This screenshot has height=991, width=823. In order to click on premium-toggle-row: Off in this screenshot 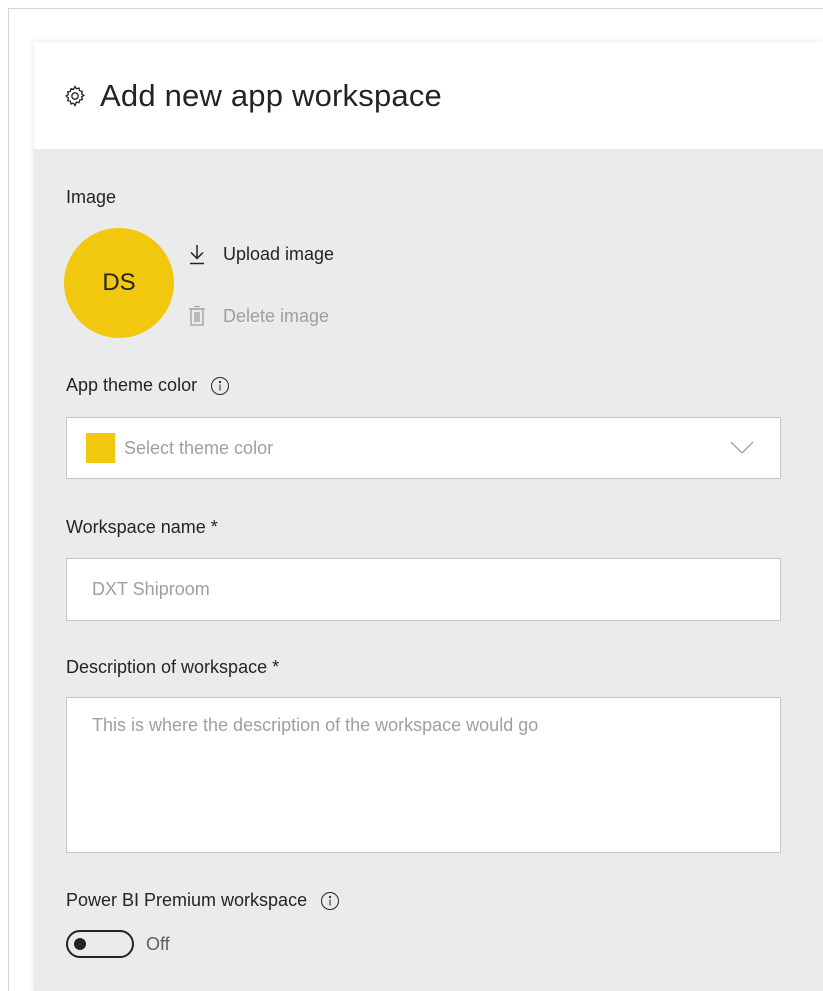, I will do `click(118, 944)`.